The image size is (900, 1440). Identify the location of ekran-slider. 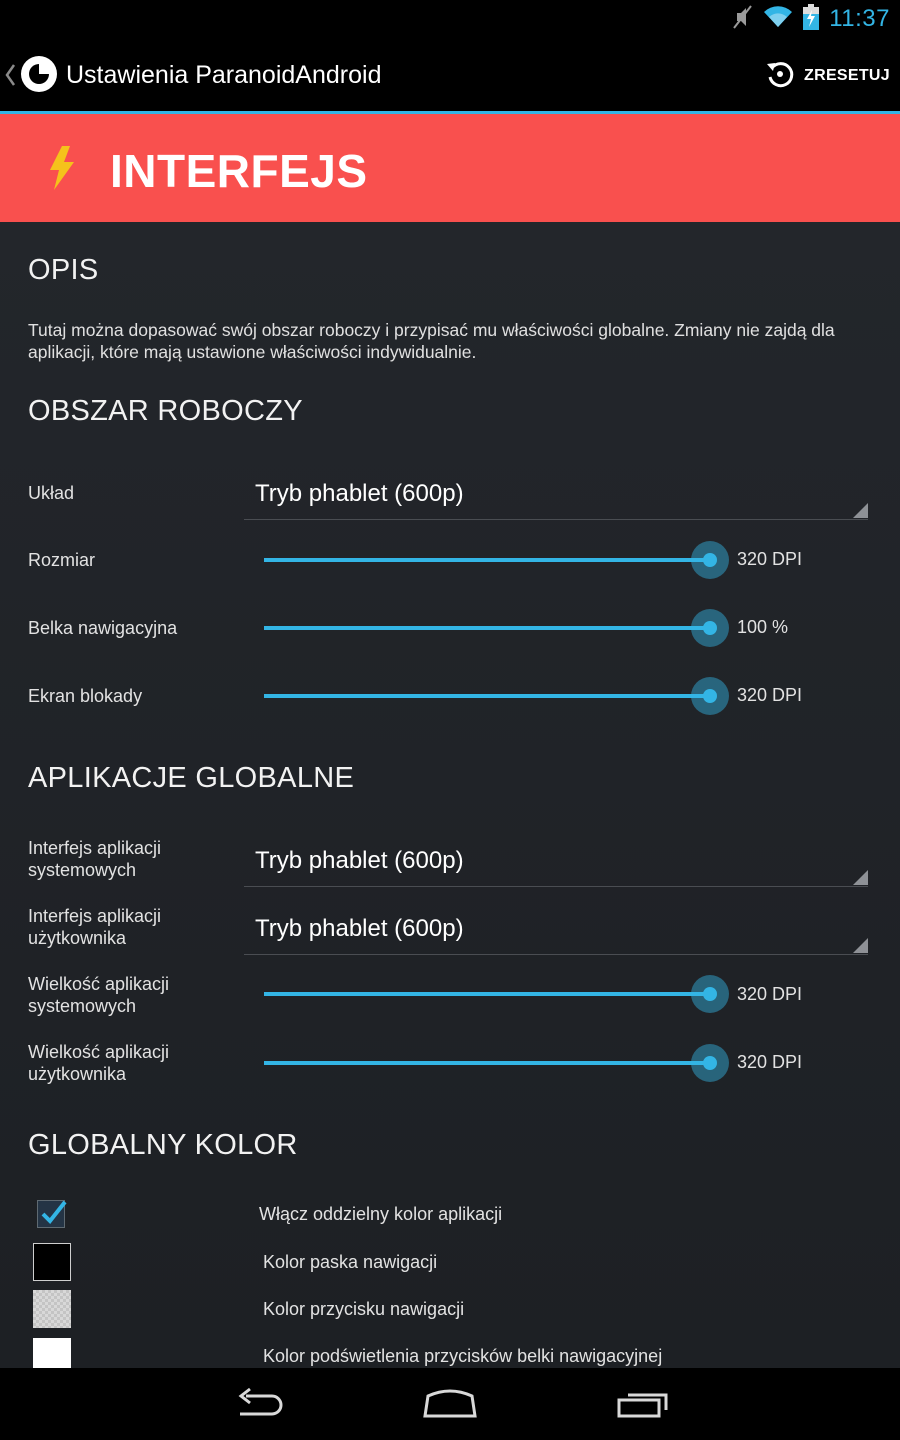
(496, 696).